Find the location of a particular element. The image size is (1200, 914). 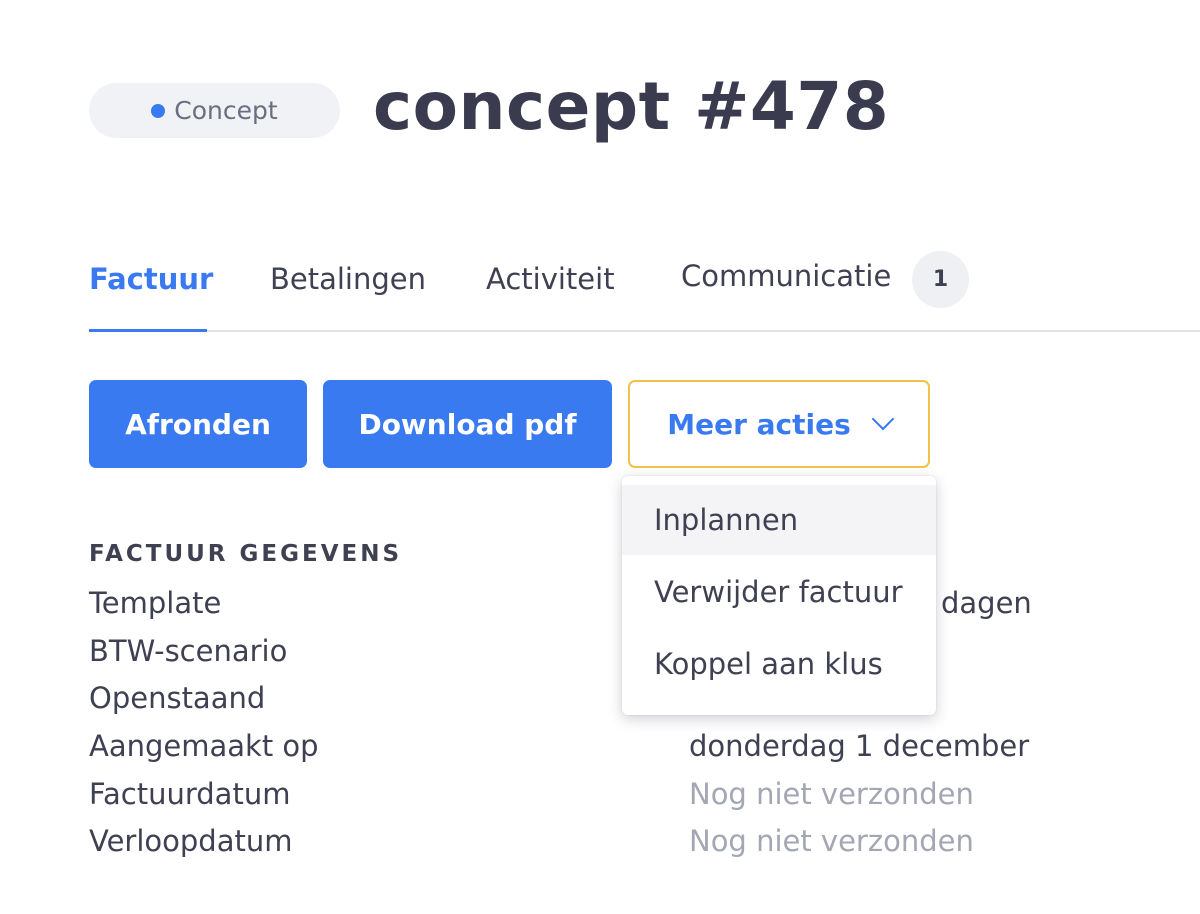

detail-label-template: Template is located at coordinates (155, 603).